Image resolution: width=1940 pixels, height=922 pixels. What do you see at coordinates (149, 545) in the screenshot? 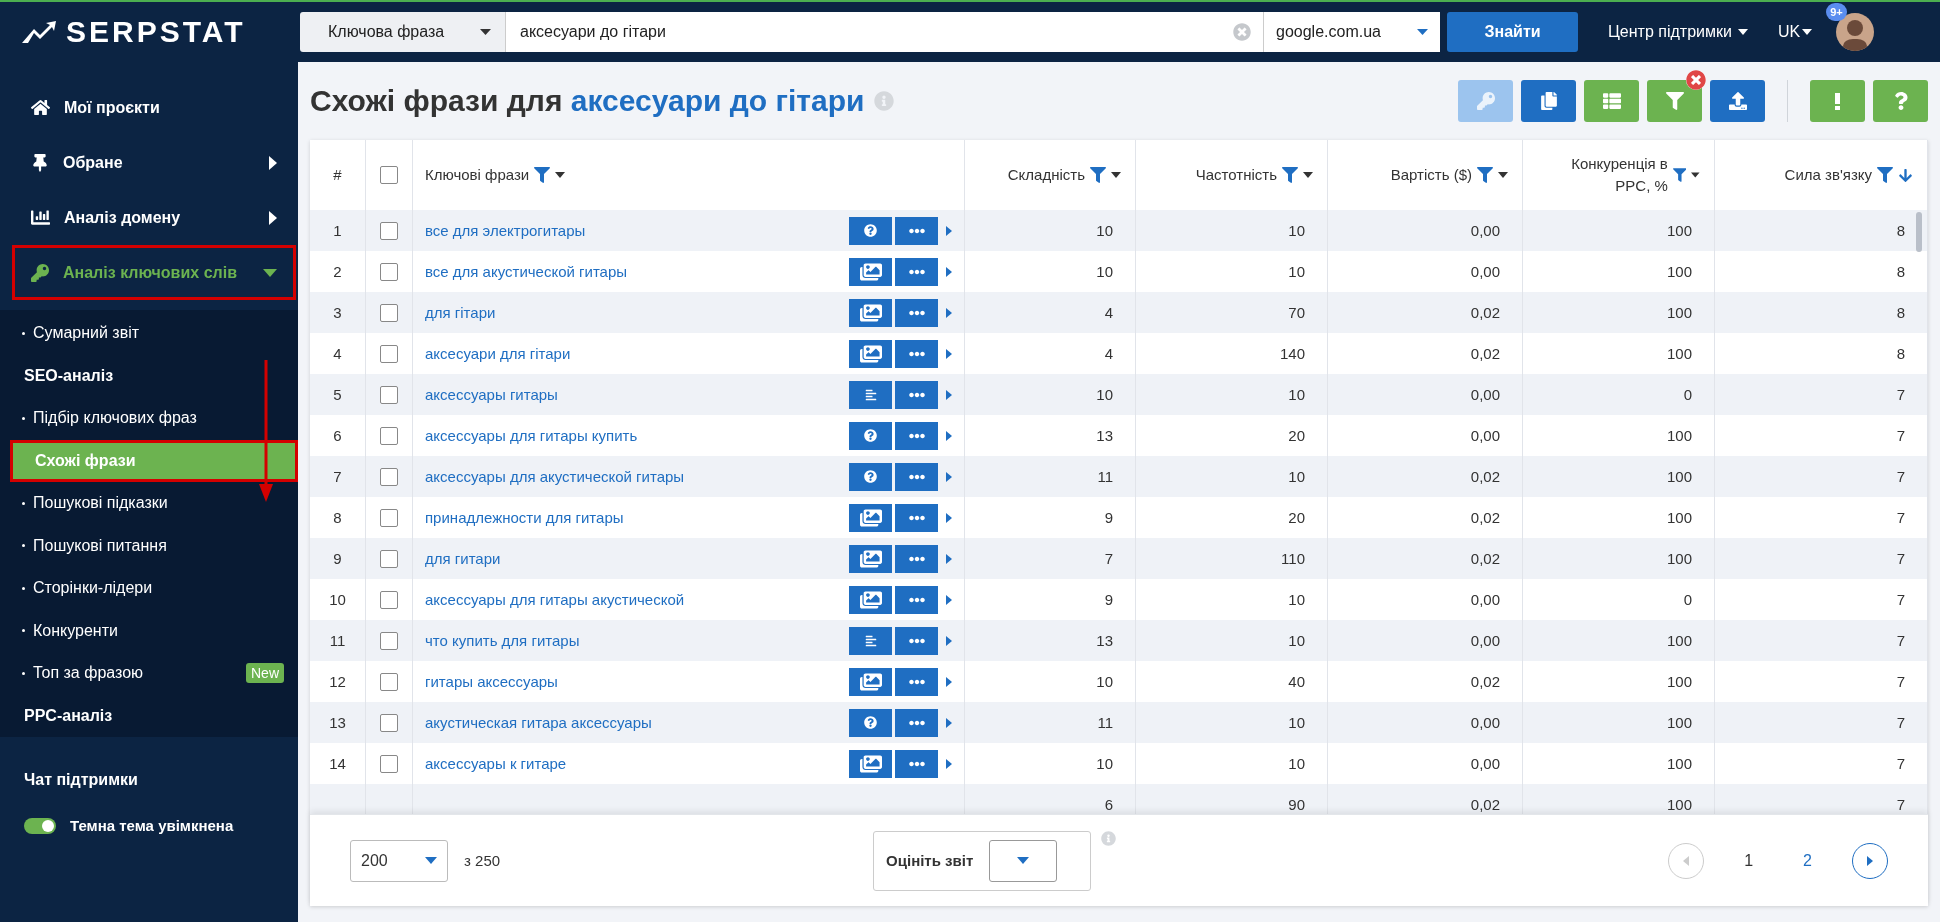
I see `sidebar-subitem: Пошукові питання` at bounding box center [149, 545].